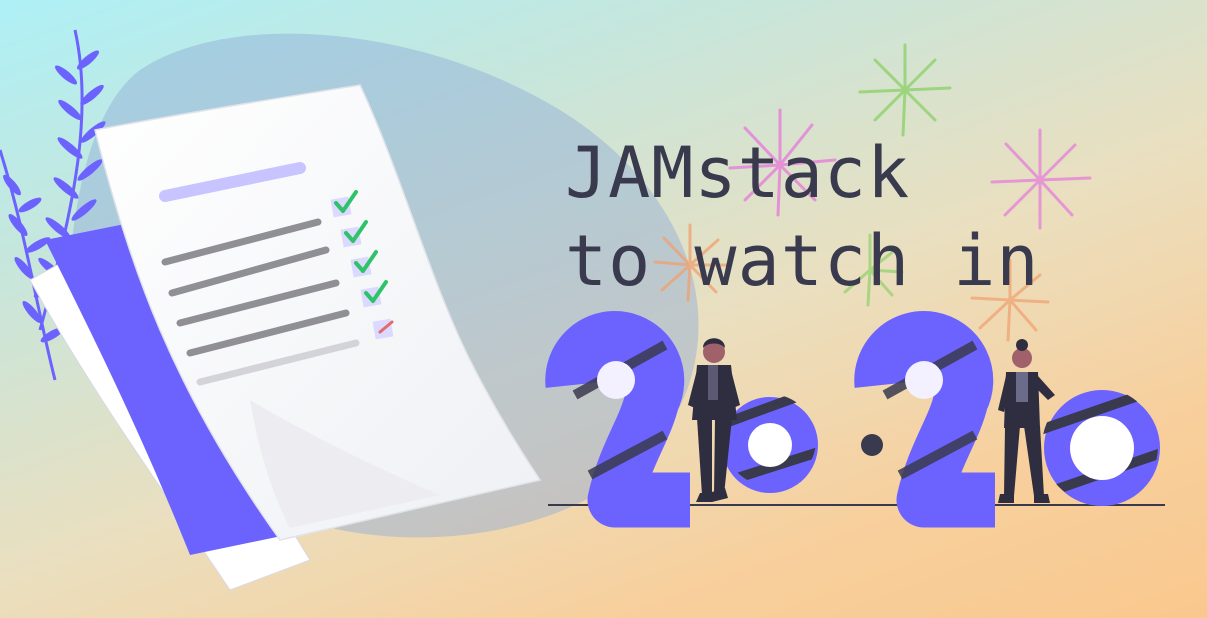 Image resolution: width=1207 pixels, height=618 pixels. I want to click on year-separator-dot, so click(872, 445).